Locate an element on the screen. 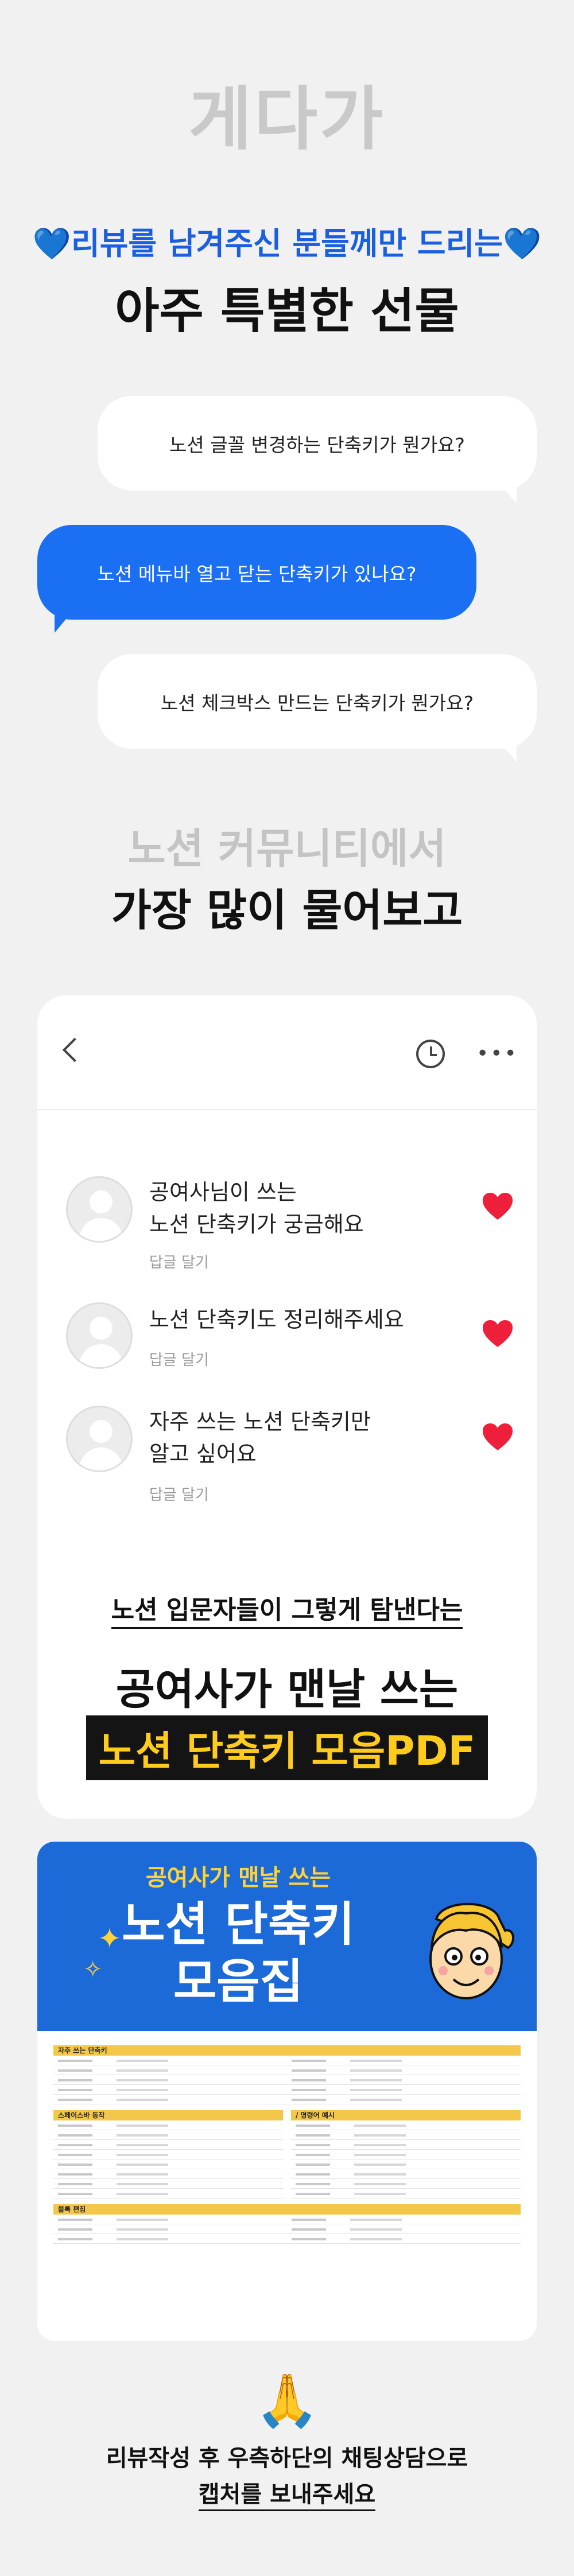 The width and height of the screenshot is (574, 2576). comment-item: 공여사님이 쓰는 노션 단축키가 궁금해요 답글 달기 is located at coordinates (290, 1225).